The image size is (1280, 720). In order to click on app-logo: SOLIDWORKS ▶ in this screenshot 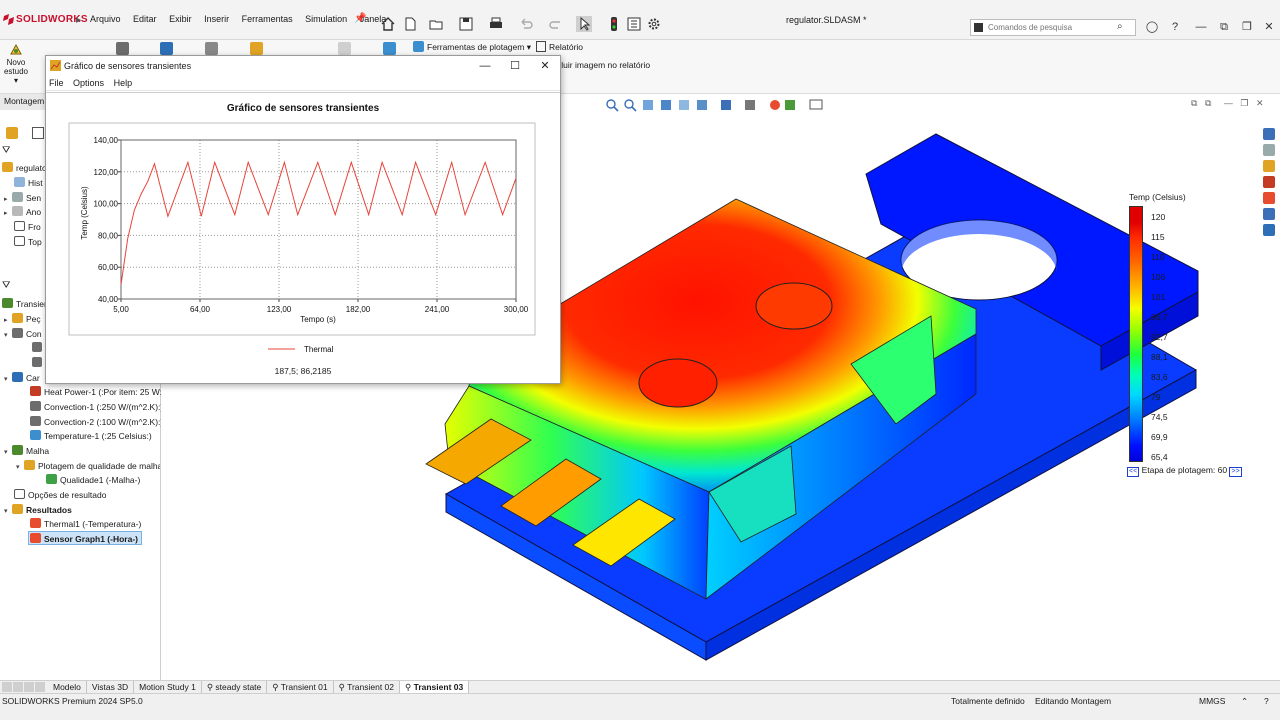, I will do `click(45, 20)`.